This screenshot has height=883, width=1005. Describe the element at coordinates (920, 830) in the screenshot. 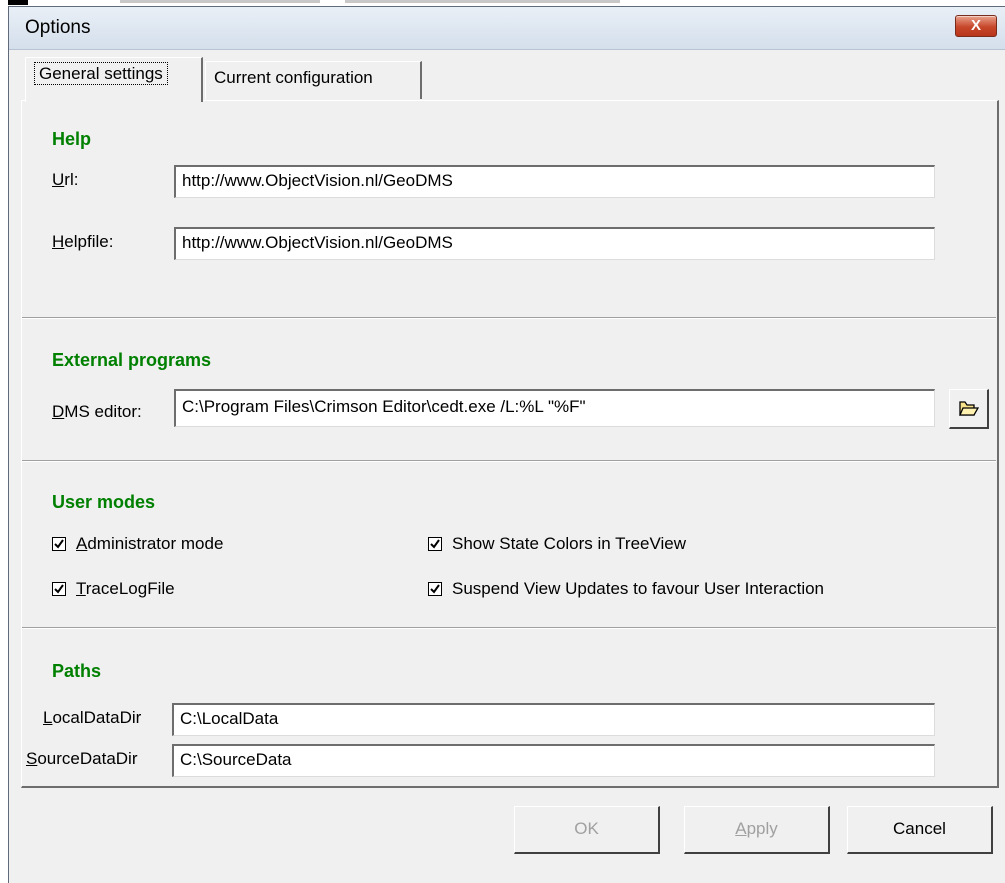

I see `cancel-button: Cancel` at that location.